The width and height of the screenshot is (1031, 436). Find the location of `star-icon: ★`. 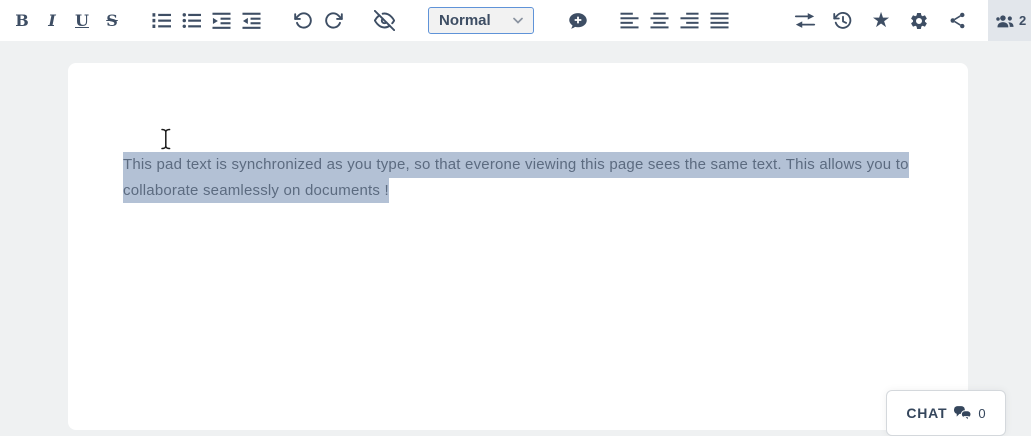

star-icon: ★ is located at coordinates (881, 20).